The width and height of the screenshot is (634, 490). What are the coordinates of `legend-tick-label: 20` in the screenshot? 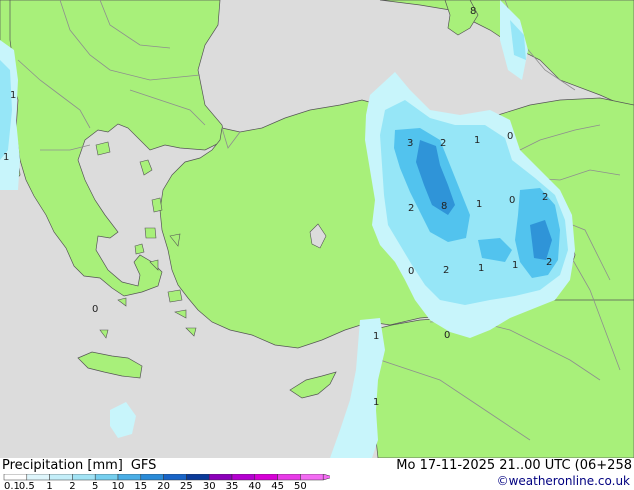 It's located at (163, 485).